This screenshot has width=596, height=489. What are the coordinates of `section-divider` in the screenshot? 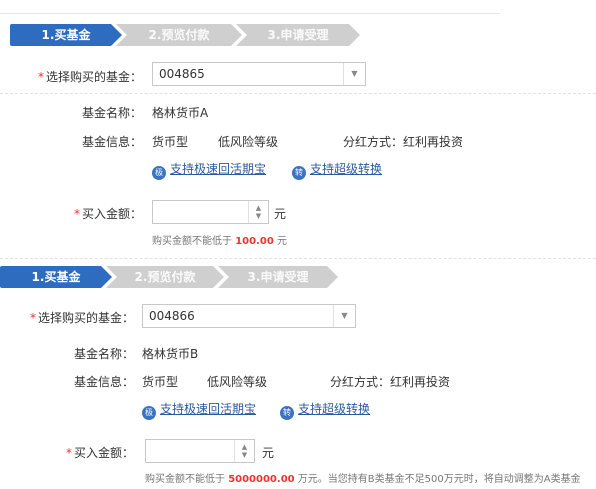 It's located at (298, 93).